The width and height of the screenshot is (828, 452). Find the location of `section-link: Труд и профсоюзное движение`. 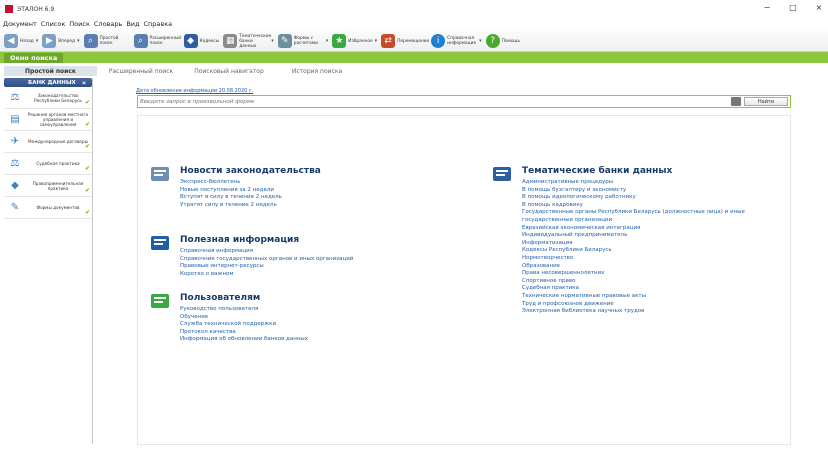

section-link: Труд и профсоюзное движение is located at coordinates (647, 305).